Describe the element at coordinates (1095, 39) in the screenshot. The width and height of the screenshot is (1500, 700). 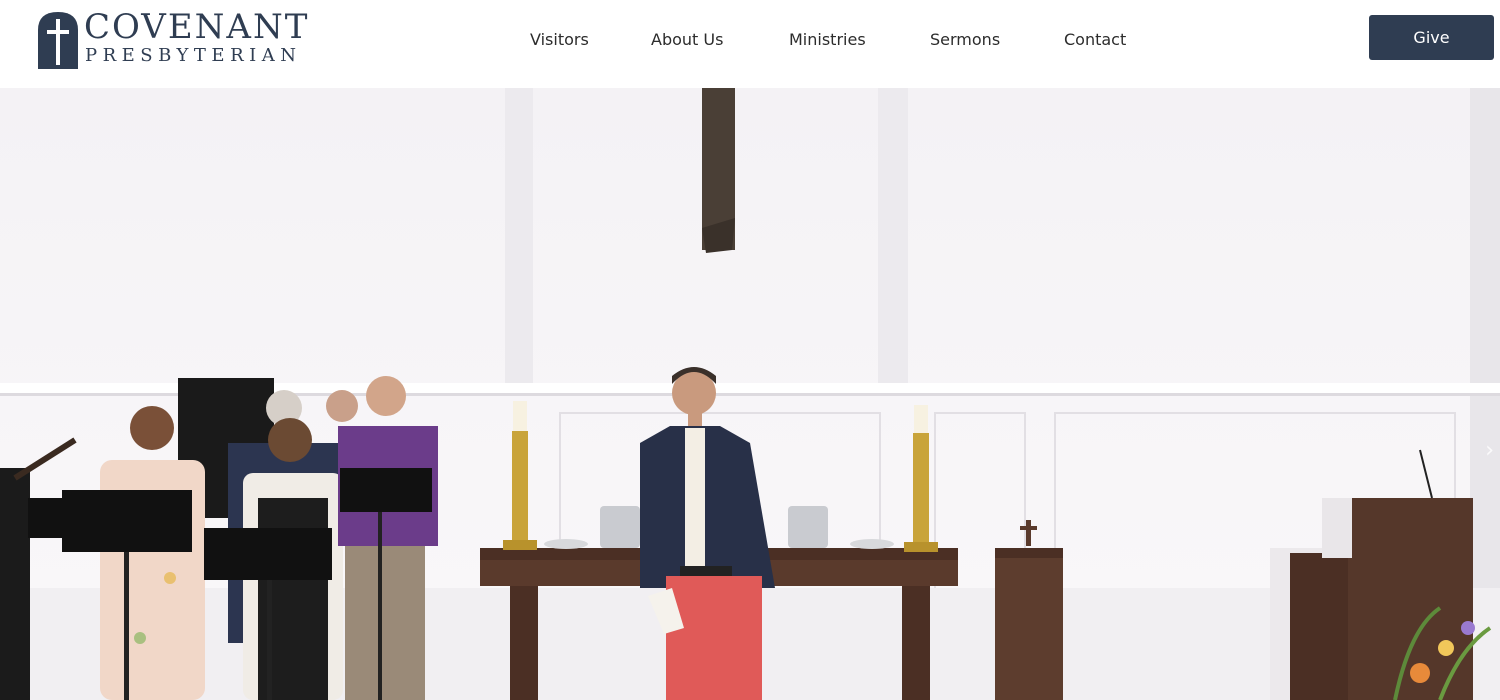
I see `nav-contact: Contact` at that location.